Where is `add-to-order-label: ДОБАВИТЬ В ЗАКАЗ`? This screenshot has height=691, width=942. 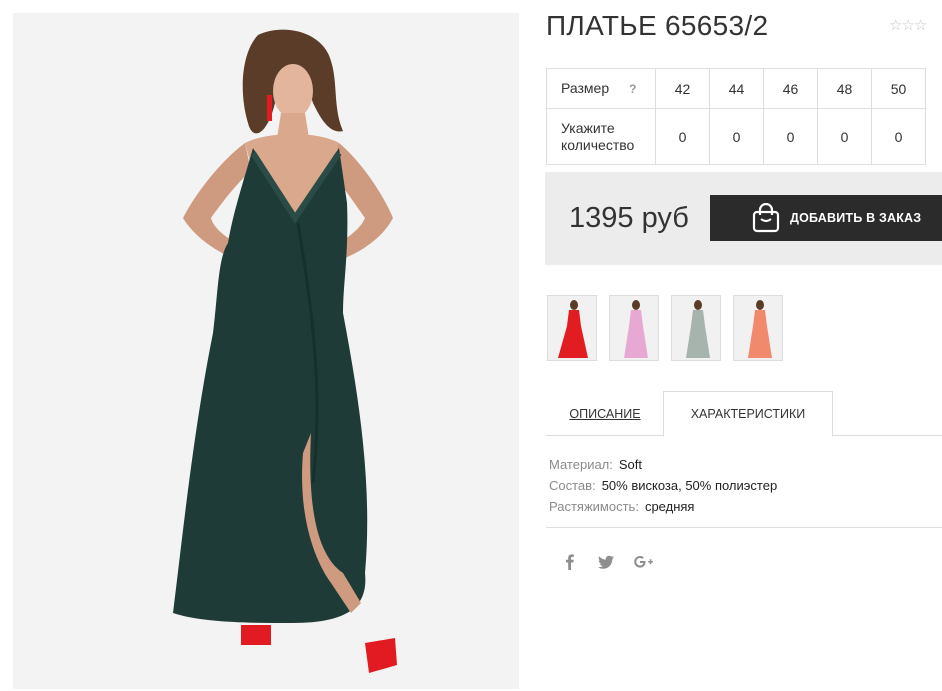 add-to-order-label: ДОБАВИТЬ В ЗАКАЗ is located at coordinates (856, 218).